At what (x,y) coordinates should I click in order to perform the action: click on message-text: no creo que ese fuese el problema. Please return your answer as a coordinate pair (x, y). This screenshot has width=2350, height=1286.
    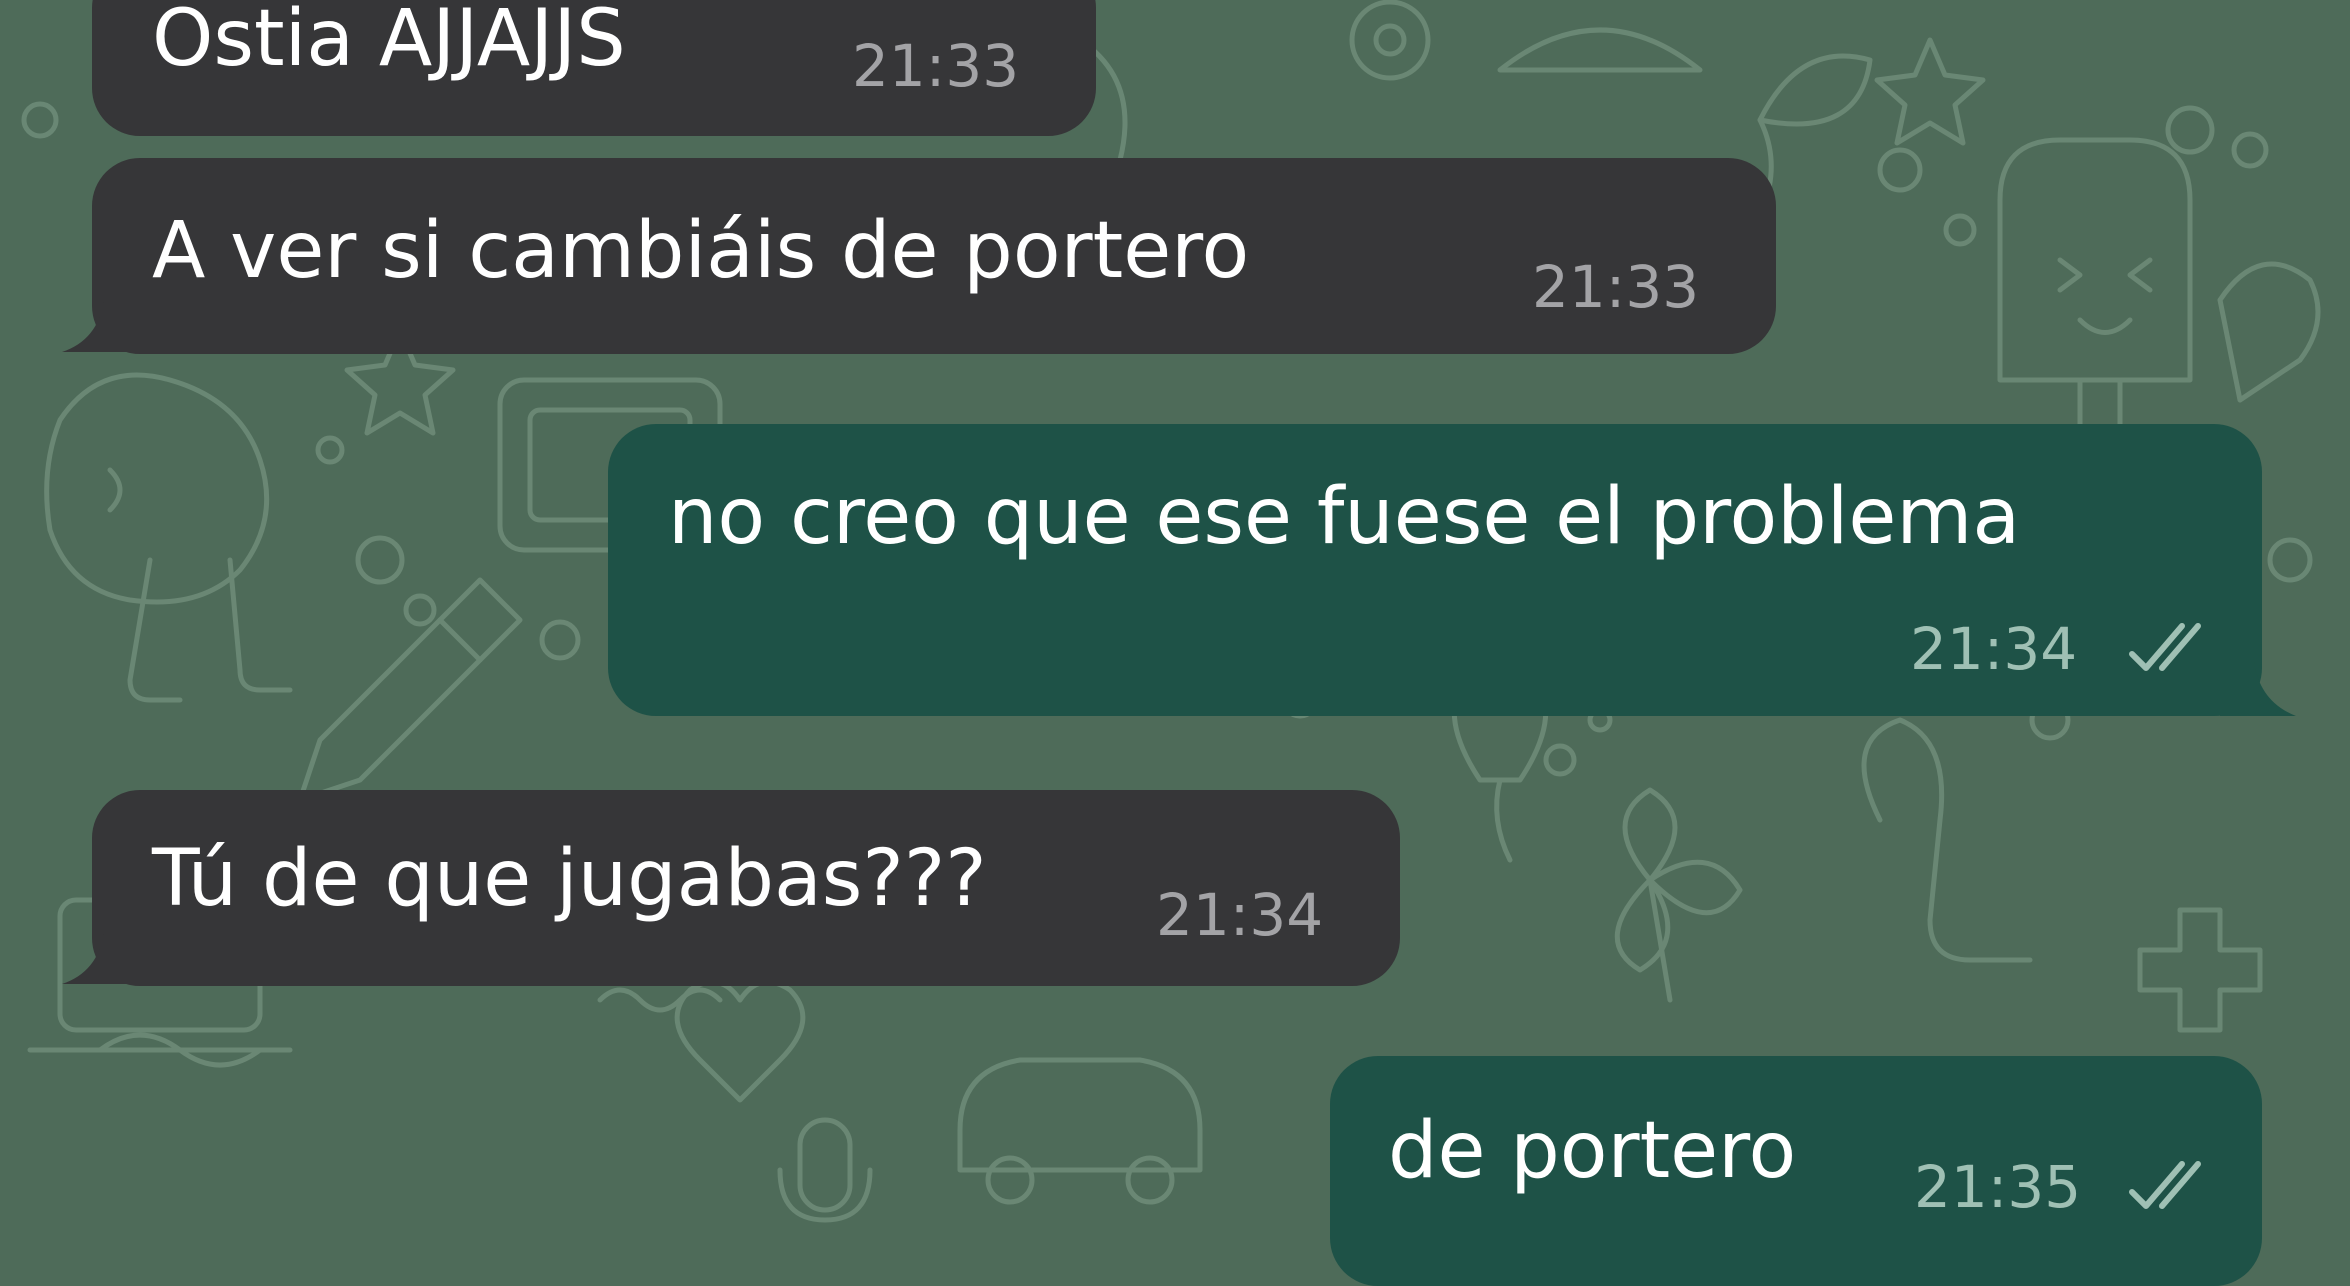
    Looking at the image, I should click on (1344, 517).